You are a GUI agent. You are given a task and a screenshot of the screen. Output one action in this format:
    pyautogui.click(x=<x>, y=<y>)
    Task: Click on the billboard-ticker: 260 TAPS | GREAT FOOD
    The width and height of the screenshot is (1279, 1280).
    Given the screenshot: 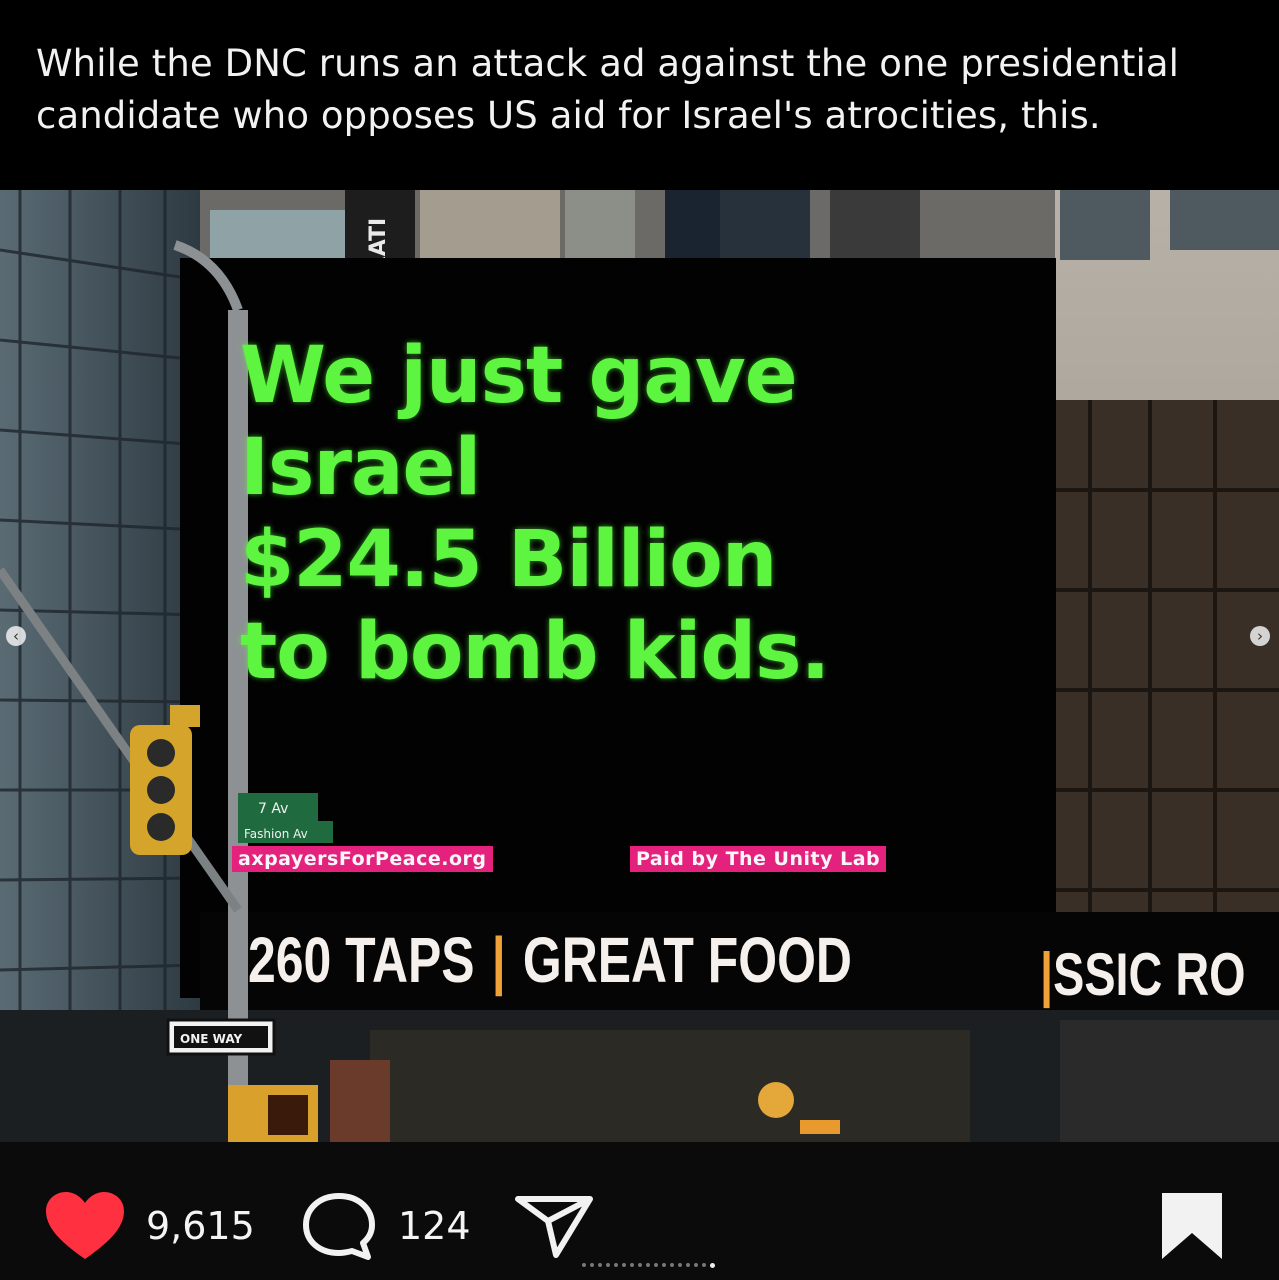 What is the action you would take?
    pyautogui.click(x=550, y=960)
    